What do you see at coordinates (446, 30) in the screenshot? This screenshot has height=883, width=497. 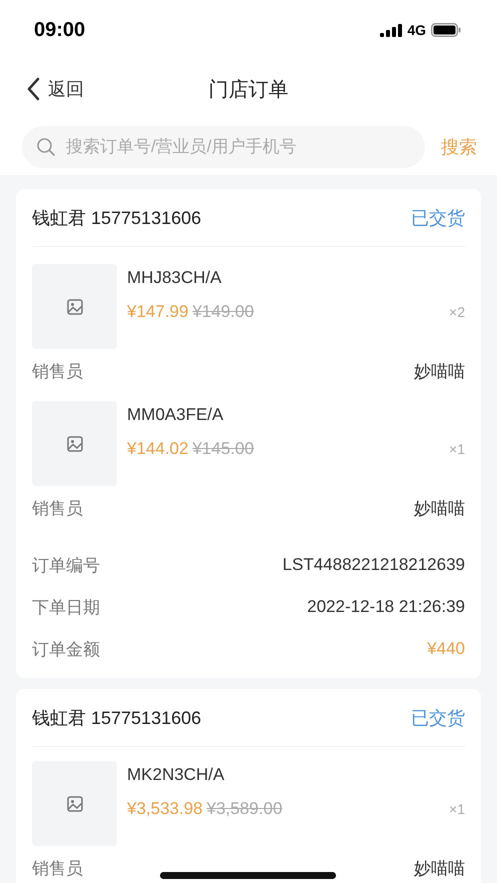 I see `battery-icon` at bounding box center [446, 30].